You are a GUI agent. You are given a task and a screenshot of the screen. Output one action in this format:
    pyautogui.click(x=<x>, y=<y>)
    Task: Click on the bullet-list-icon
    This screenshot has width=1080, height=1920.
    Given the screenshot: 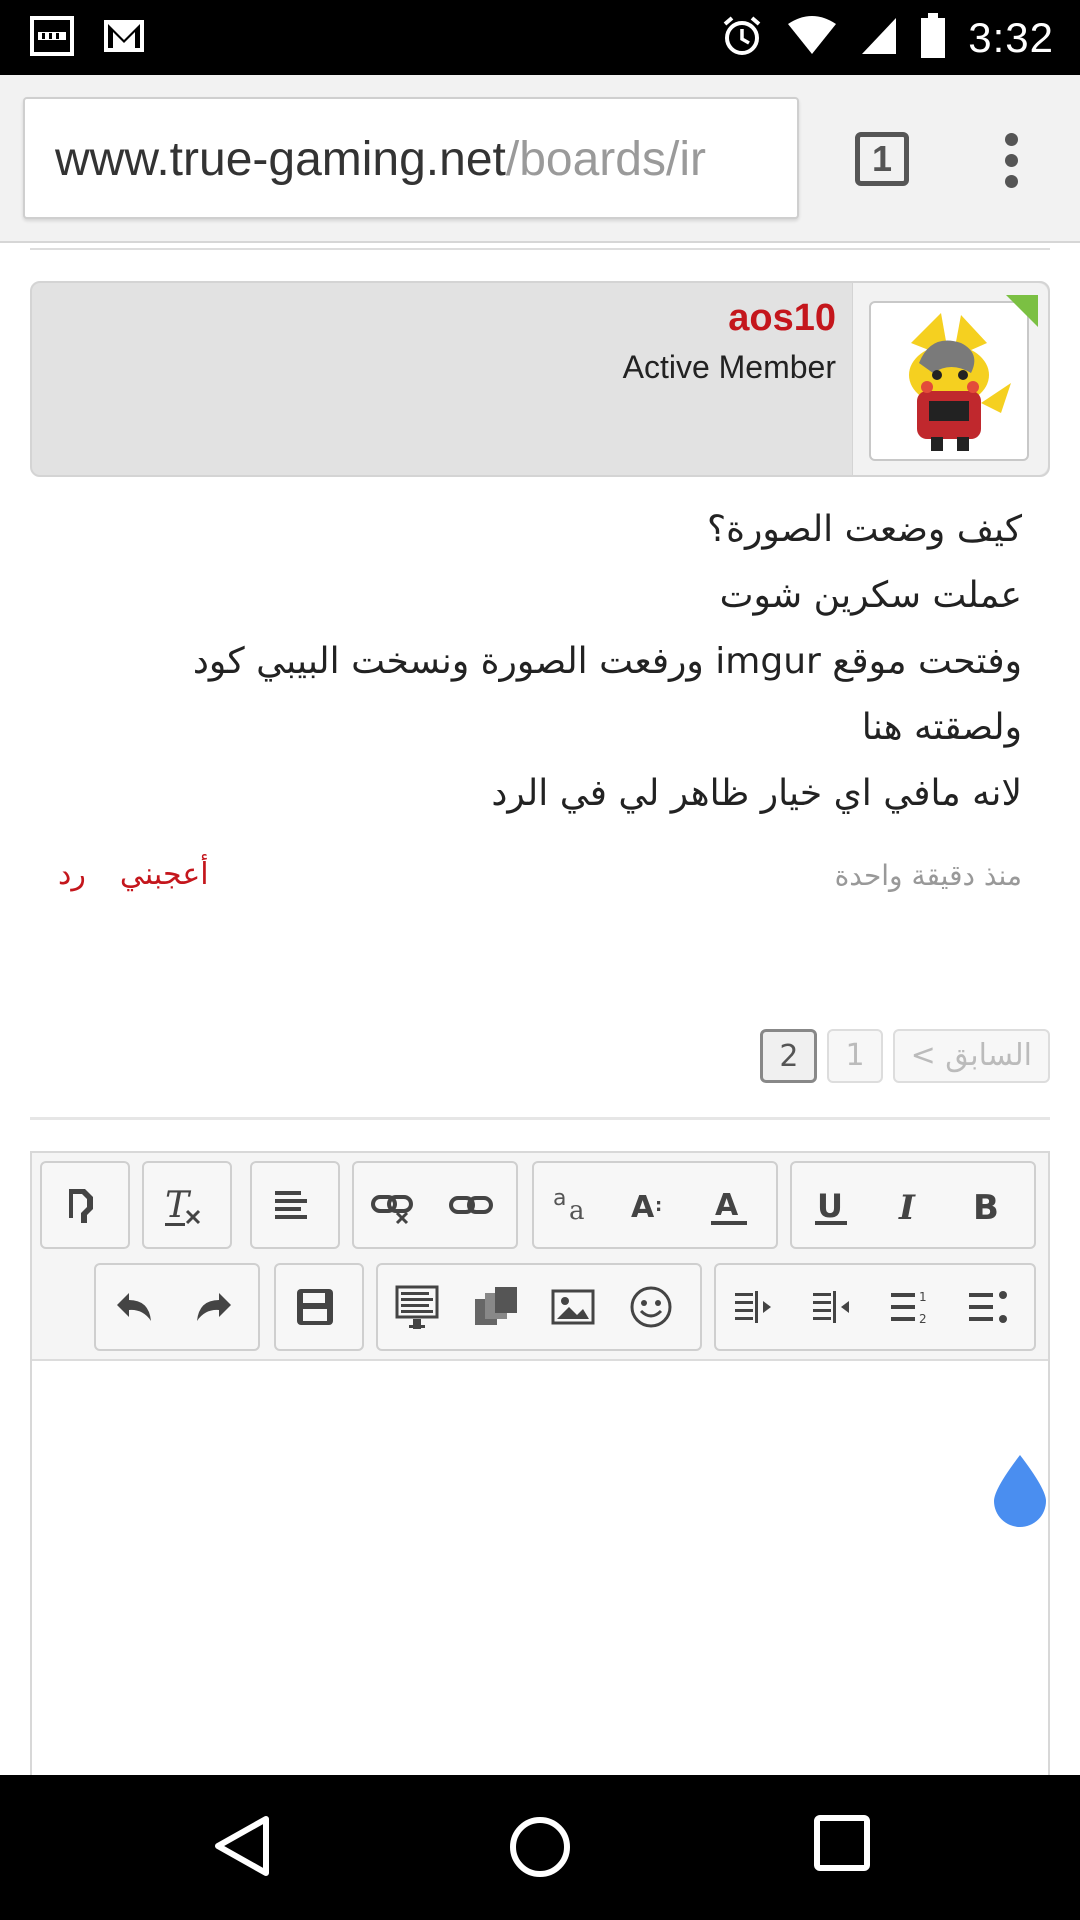 What is the action you would take?
    pyautogui.click(x=989, y=1307)
    